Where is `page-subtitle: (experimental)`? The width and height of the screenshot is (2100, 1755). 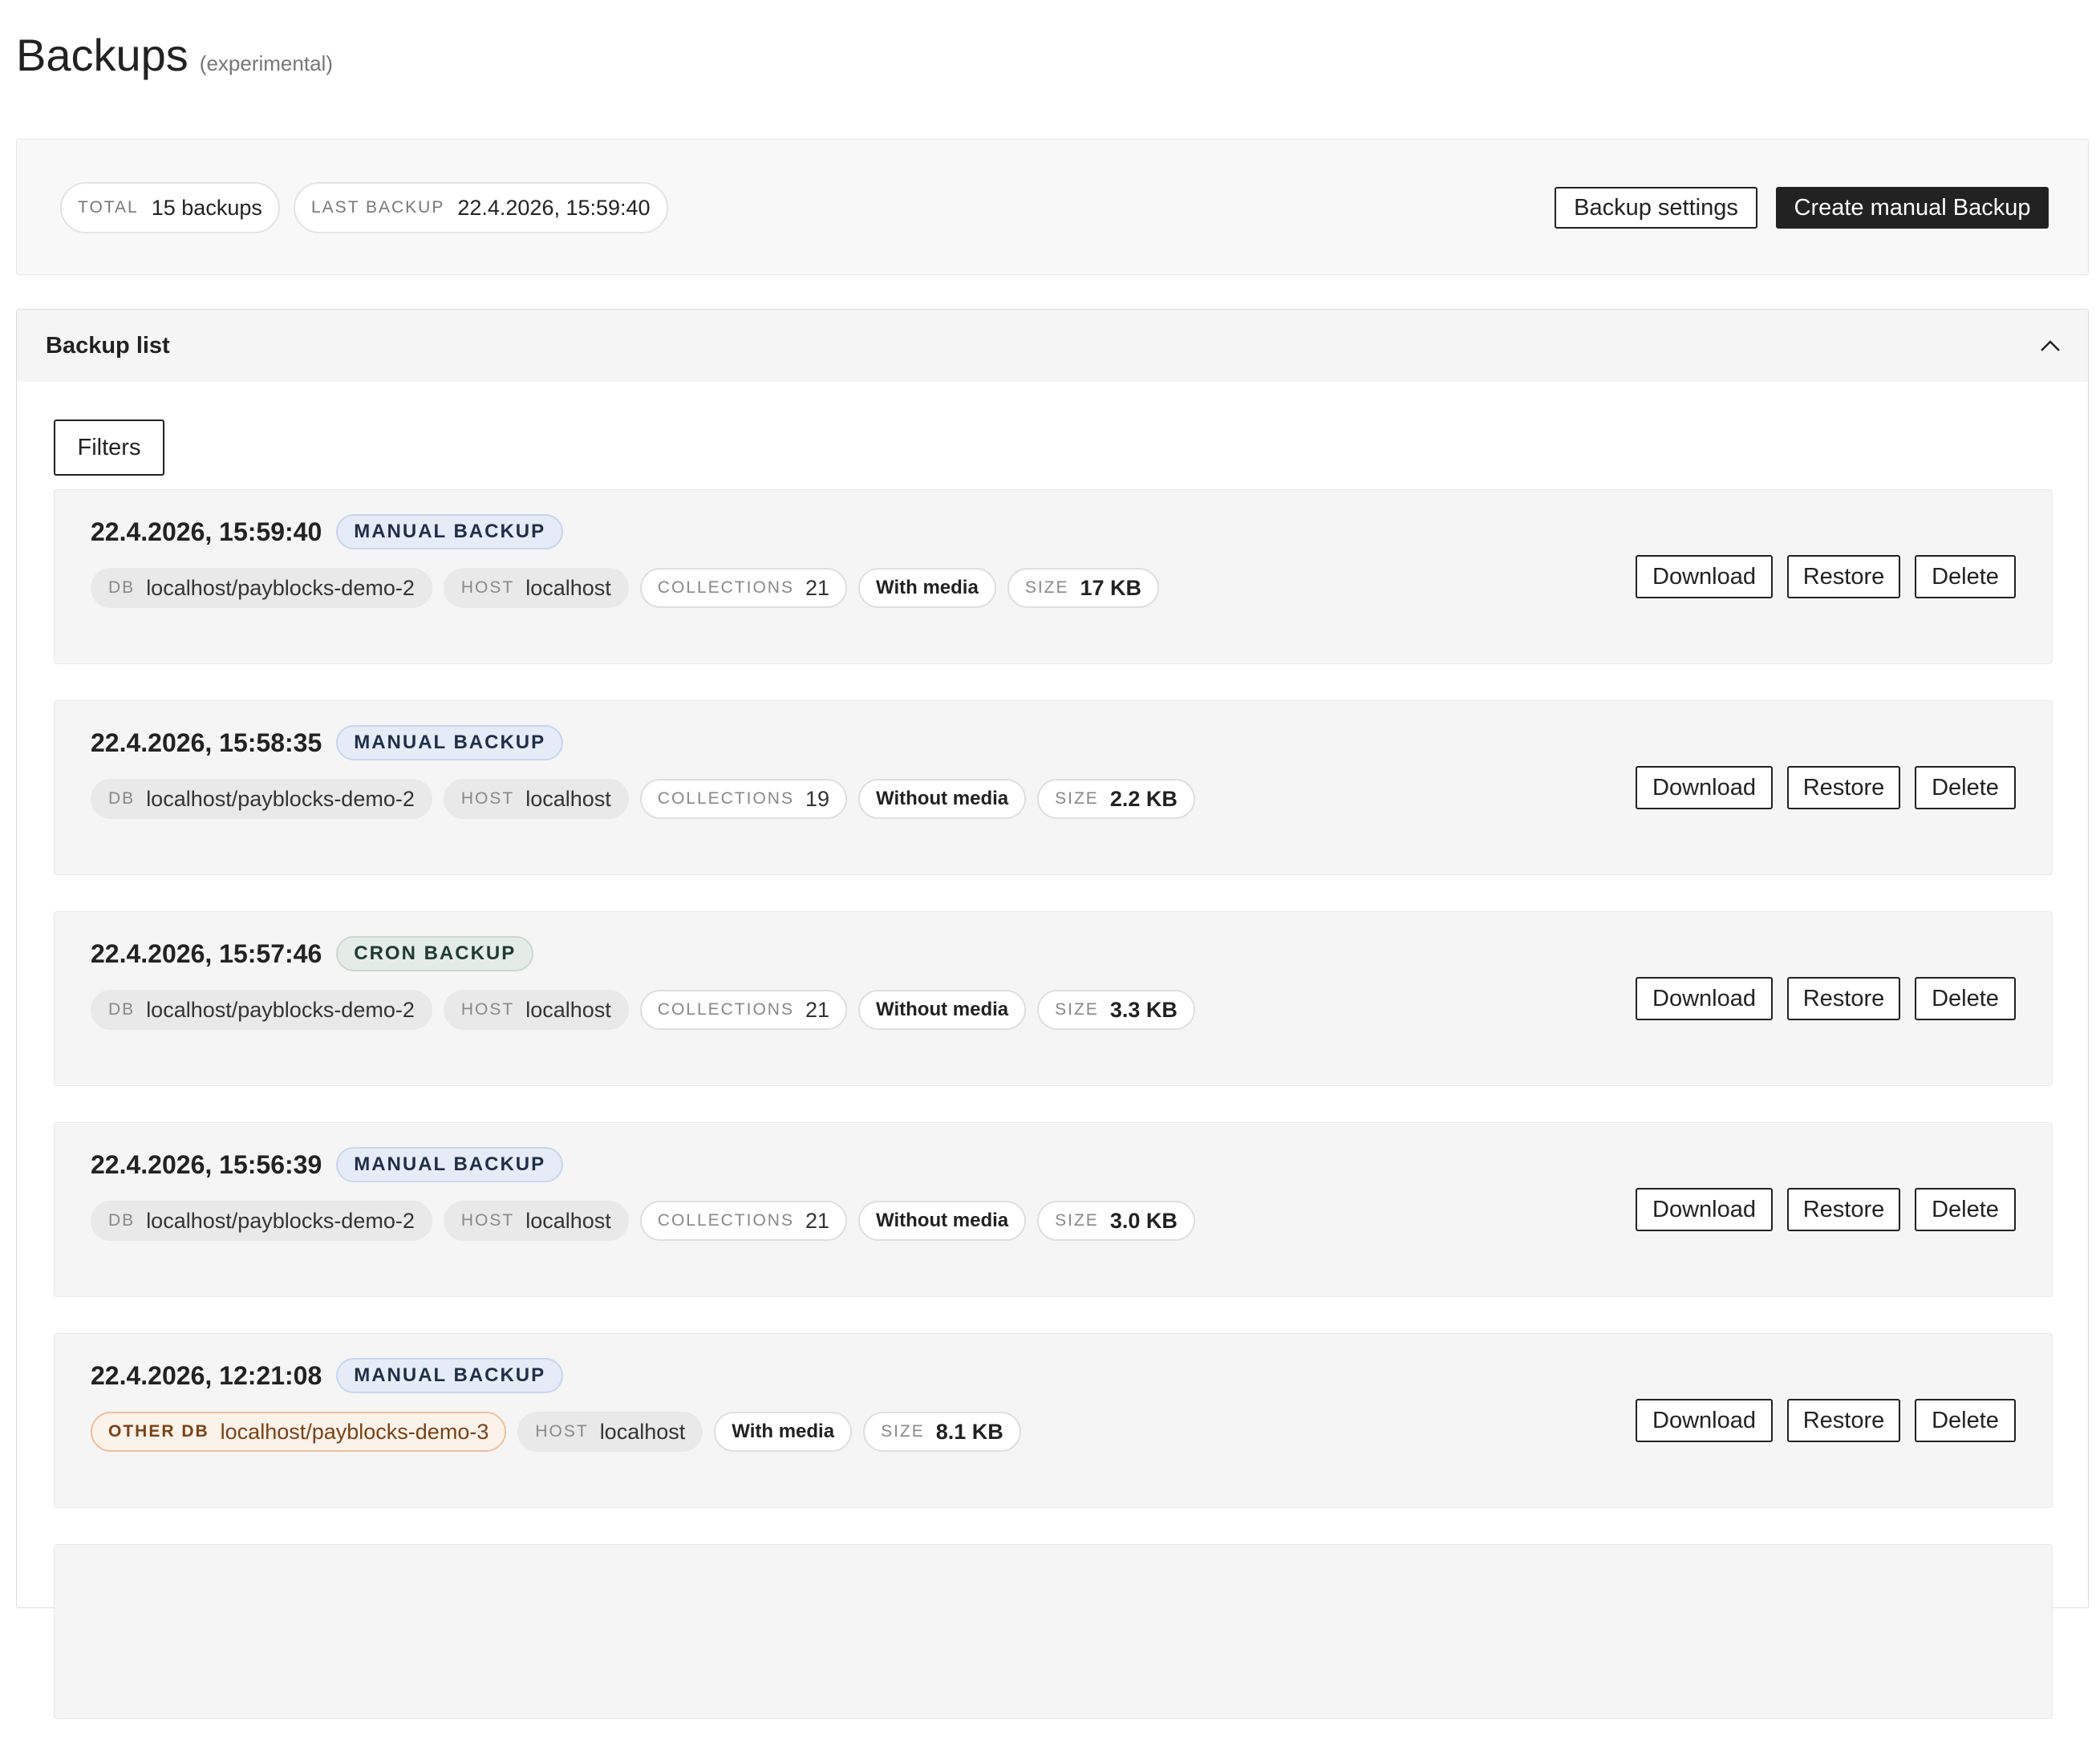 page-subtitle: (experimental) is located at coordinates (266, 63).